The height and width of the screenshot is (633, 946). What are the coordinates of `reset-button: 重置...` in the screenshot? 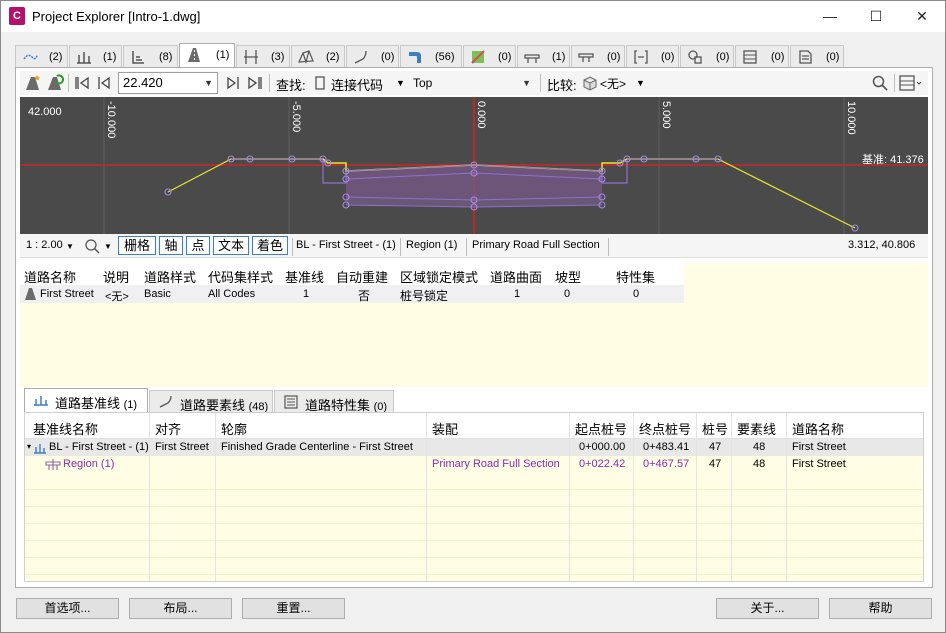 It's located at (293, 608).